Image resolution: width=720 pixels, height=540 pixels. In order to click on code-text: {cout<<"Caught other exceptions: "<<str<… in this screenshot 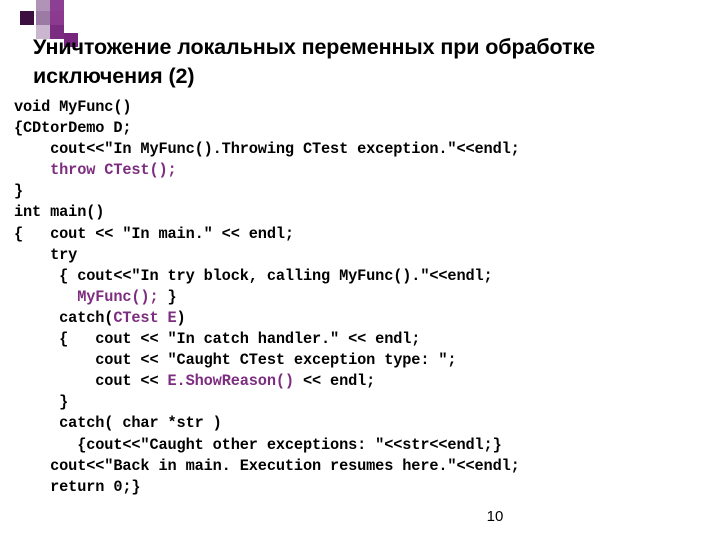, I will do `click(258, 444)`.